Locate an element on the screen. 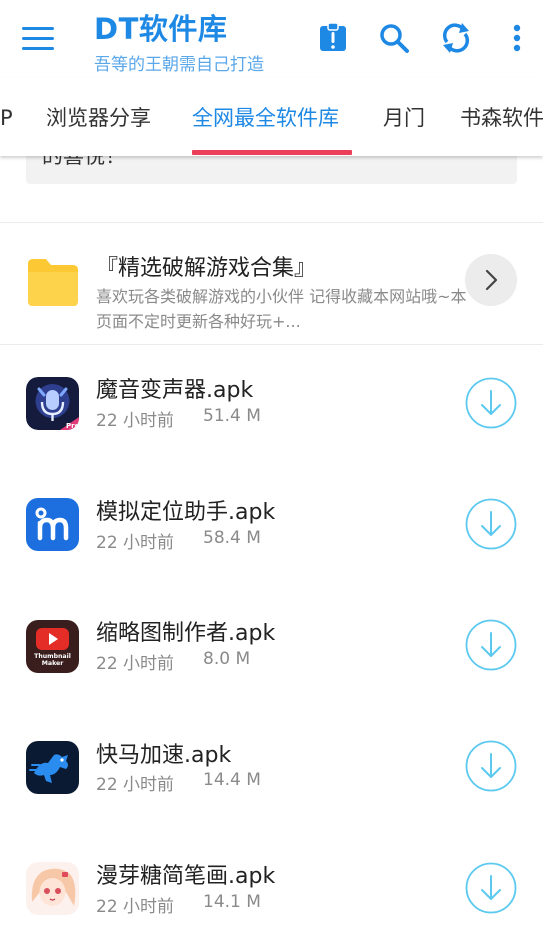 The image size is (543, 951). file-size: 51.4 M is located at coordinates (232, 416).